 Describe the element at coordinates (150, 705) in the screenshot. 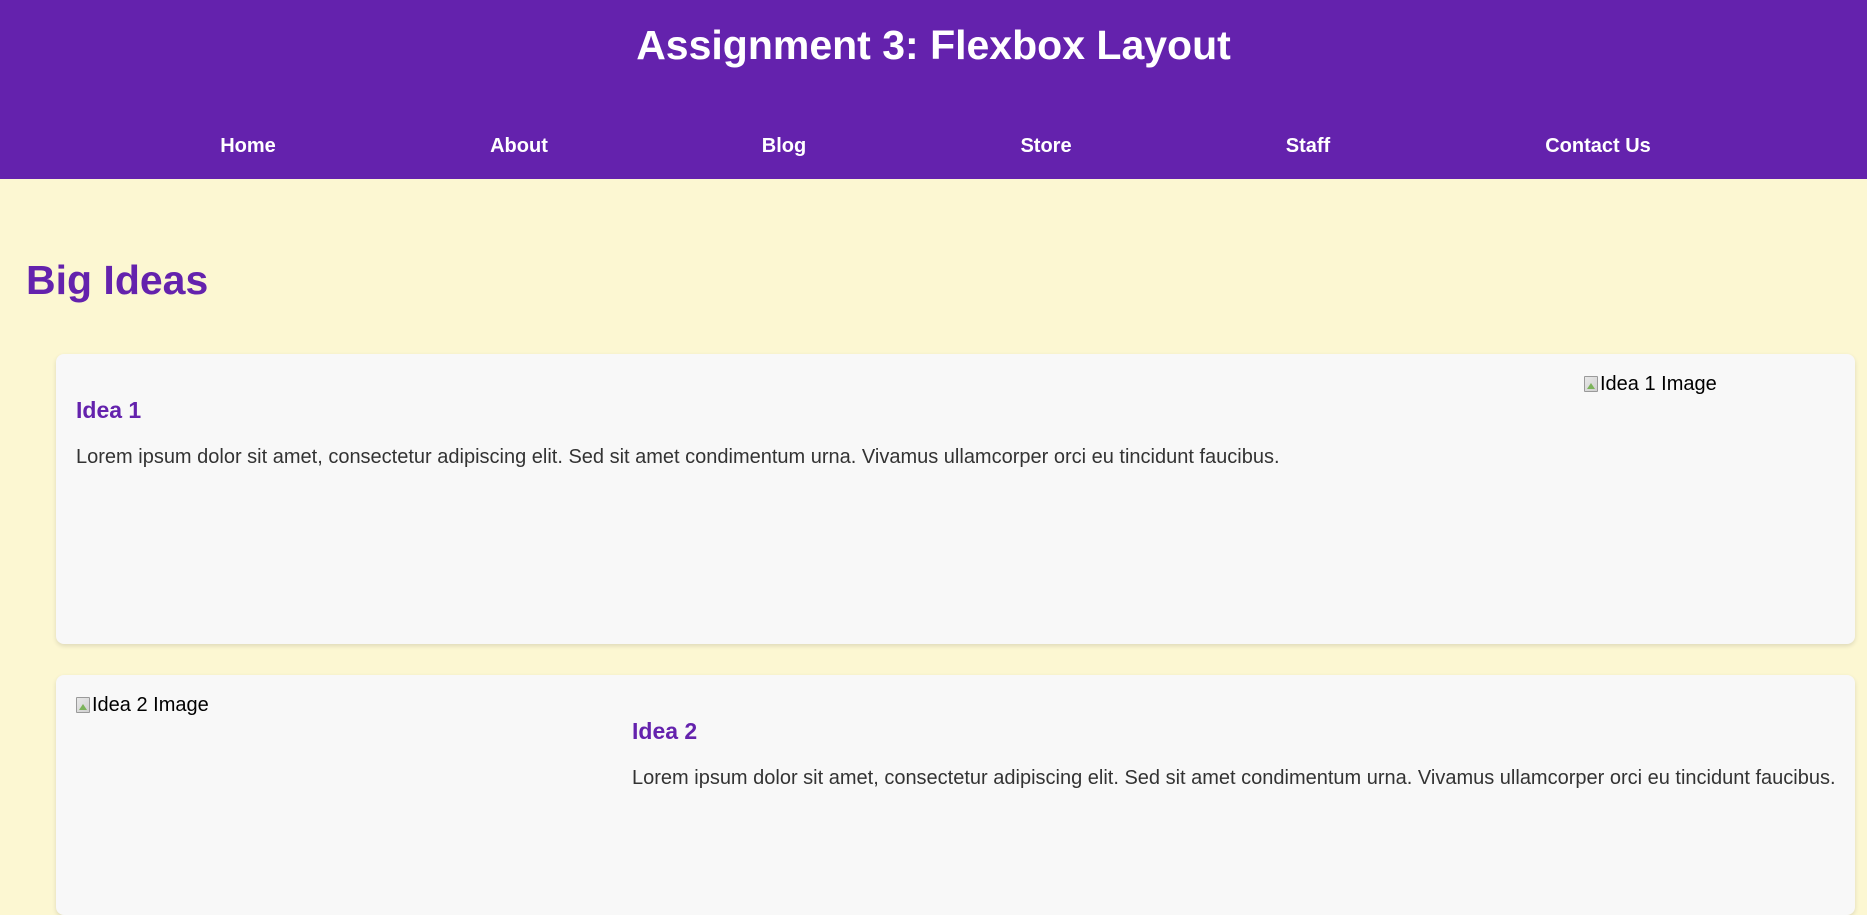

I see `idea-2-image-alt: Idea 2 Image` at that location.